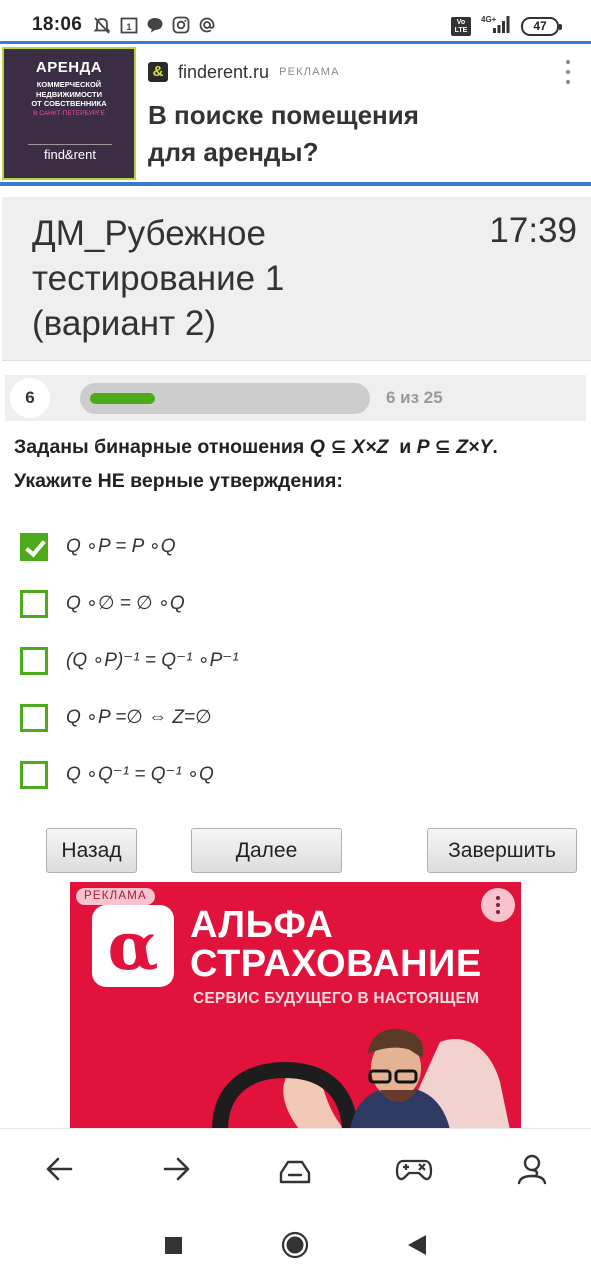  I want to click on finish-button: Завершить, so click(502, 850).